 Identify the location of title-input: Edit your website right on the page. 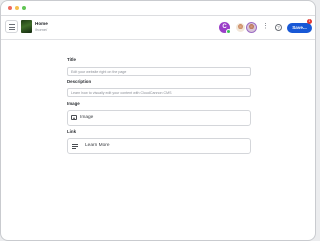
(159, 71).